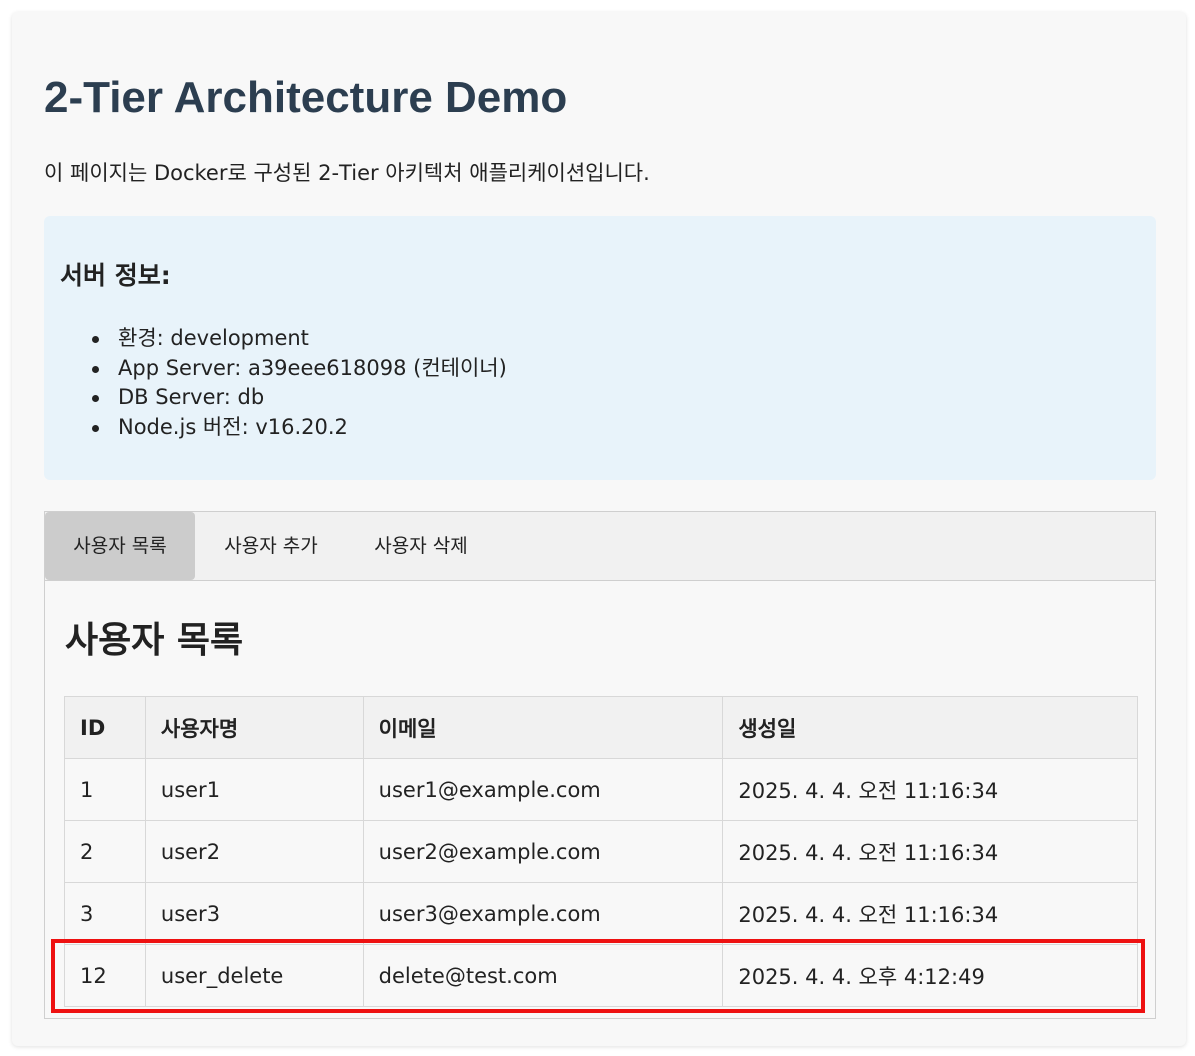  Describe the element at coordinates (271, 546) in the screenshot. I see `tab-add-user: 사용자 추가` at that location.